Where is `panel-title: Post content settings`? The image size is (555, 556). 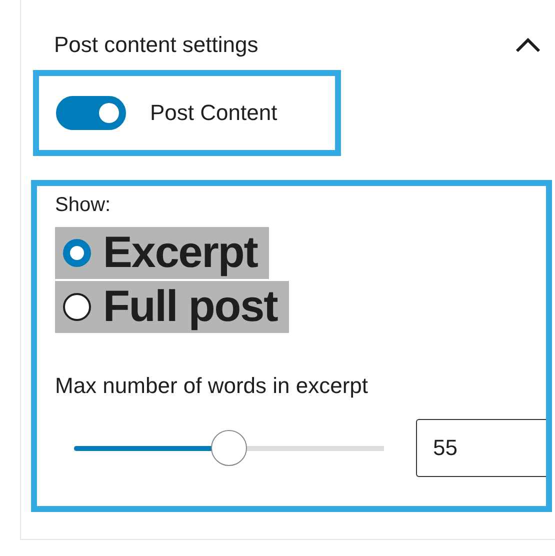 panel-title: Post content settings is located at coordinates (156, 45).